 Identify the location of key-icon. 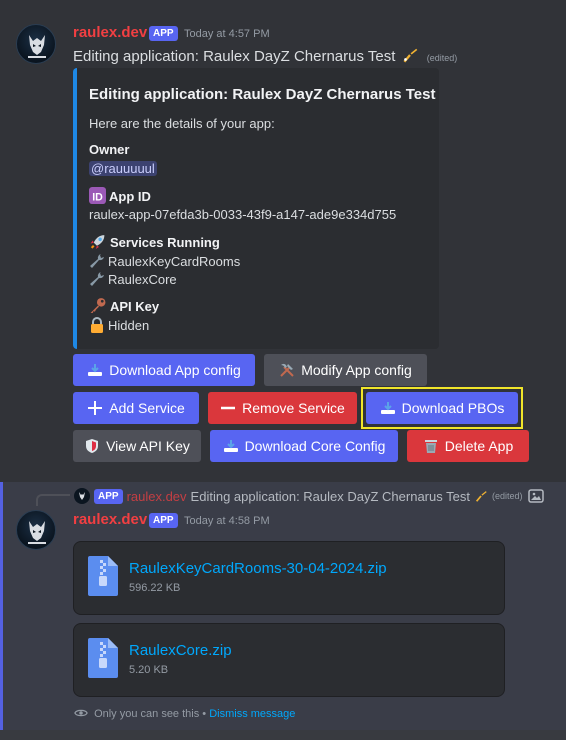
(98, 305).